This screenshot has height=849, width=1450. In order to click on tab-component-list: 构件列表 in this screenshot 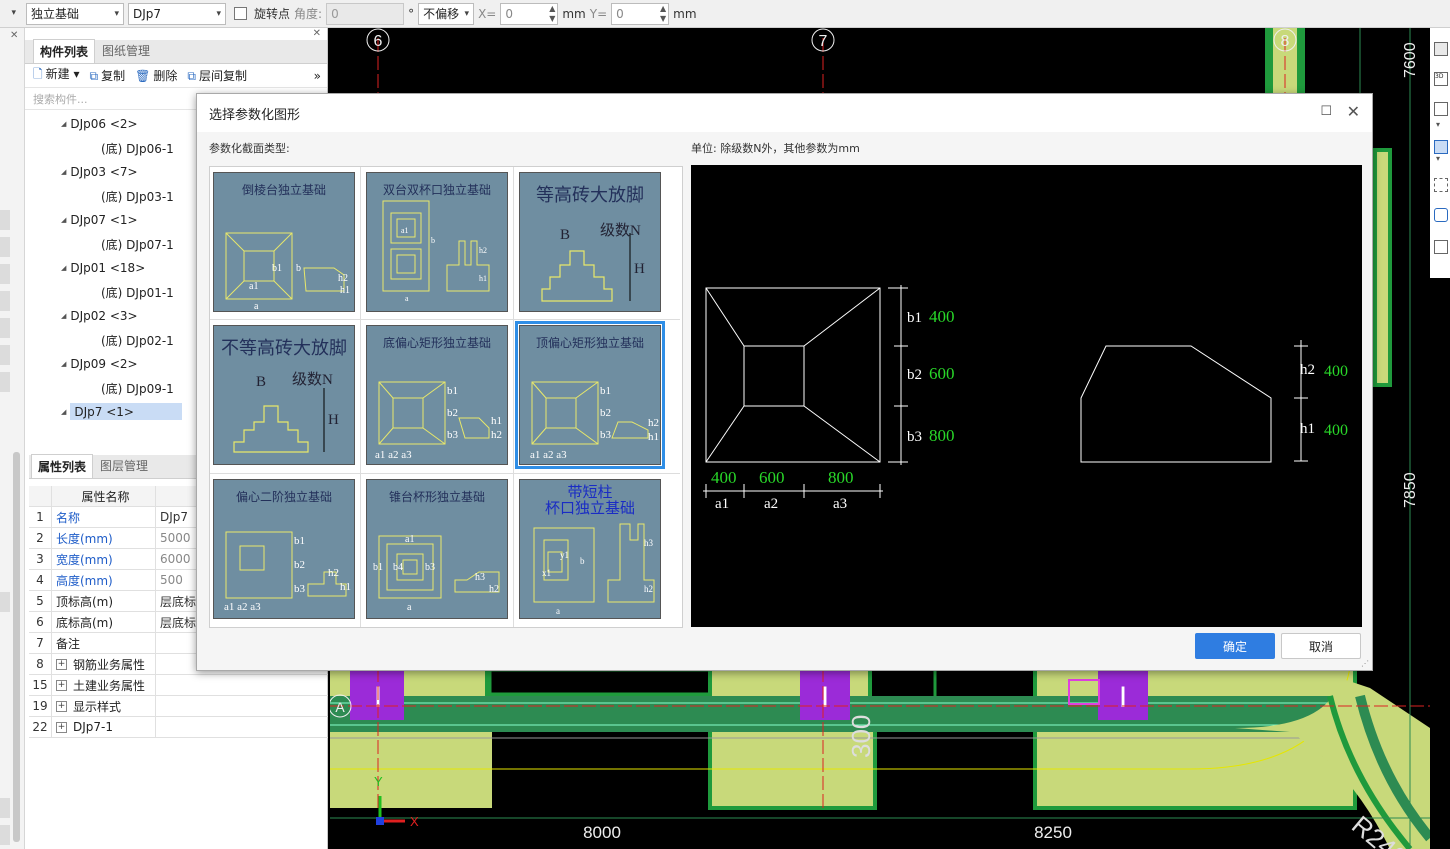, I will do `click(64, 51)`.